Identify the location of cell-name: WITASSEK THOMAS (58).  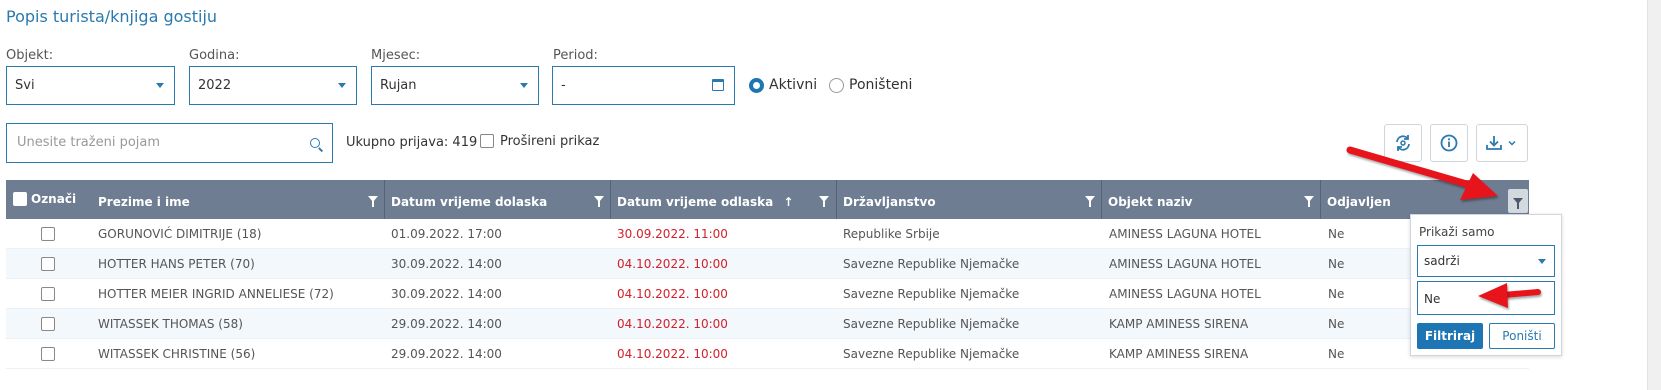
(170, 324).